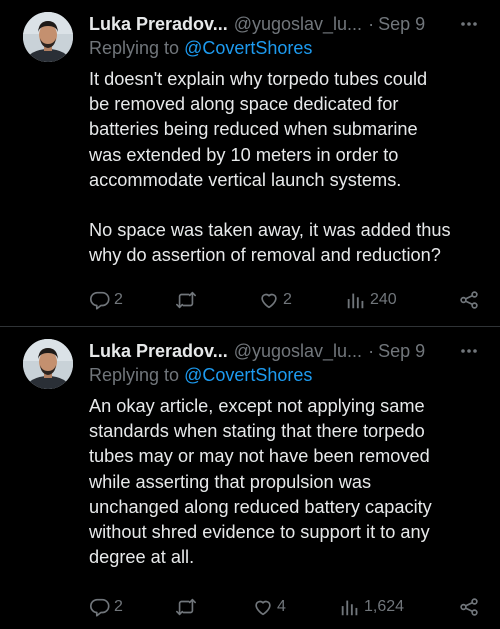 The image size is (500, 629). Describe the element at coordinates (244, 104) in the screenshot. I see `text-line: be removed along space dedicated for` at that location.